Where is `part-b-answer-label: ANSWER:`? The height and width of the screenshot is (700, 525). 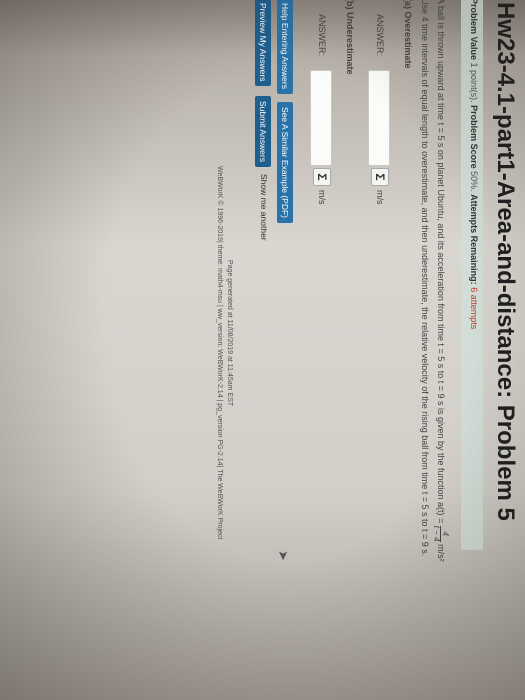
part-b-answer-label: ANSWER: is located at coordinates (322, 35).